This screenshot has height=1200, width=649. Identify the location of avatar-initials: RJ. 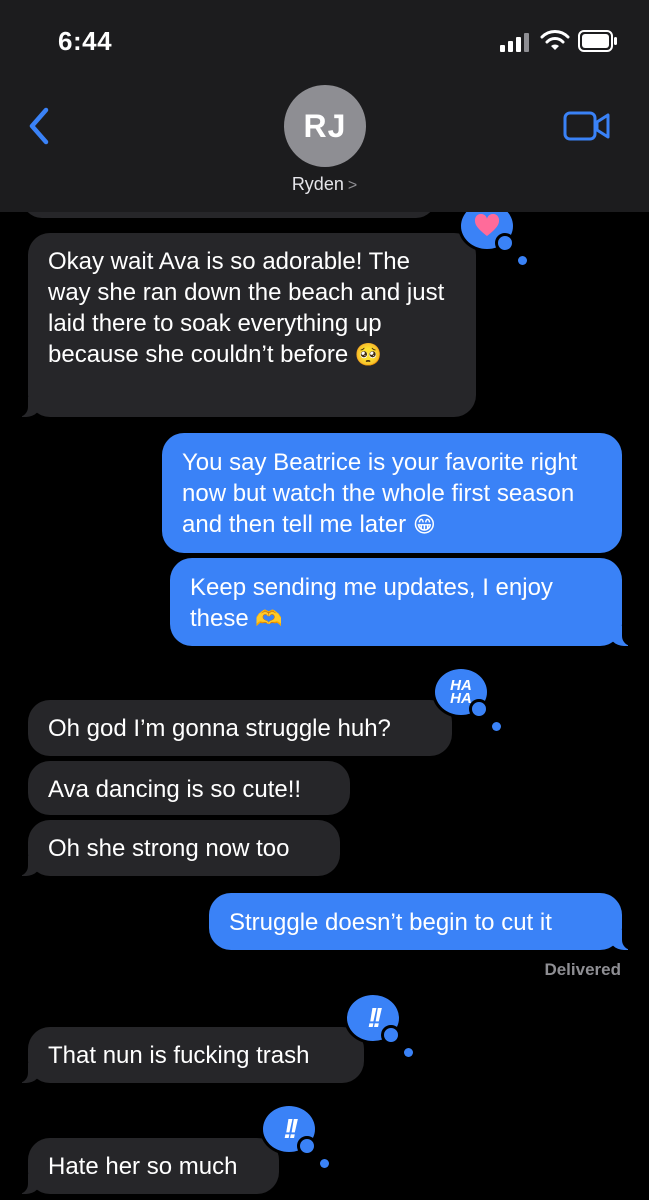
(325, 125).